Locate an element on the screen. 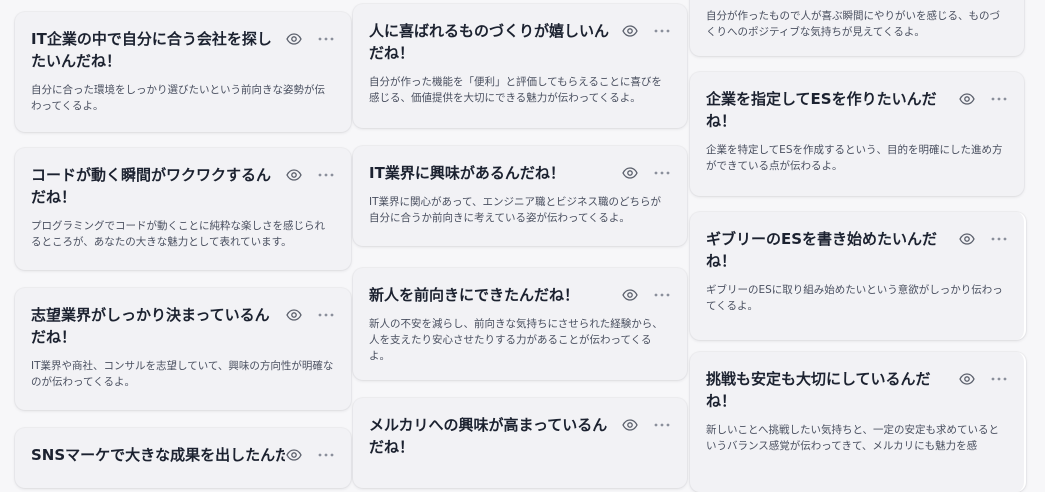  card-description: ギブリーのESに取り組み始めたいという意欲がしっかり伝わってくるよ。 is located at coordinates (854, 298).